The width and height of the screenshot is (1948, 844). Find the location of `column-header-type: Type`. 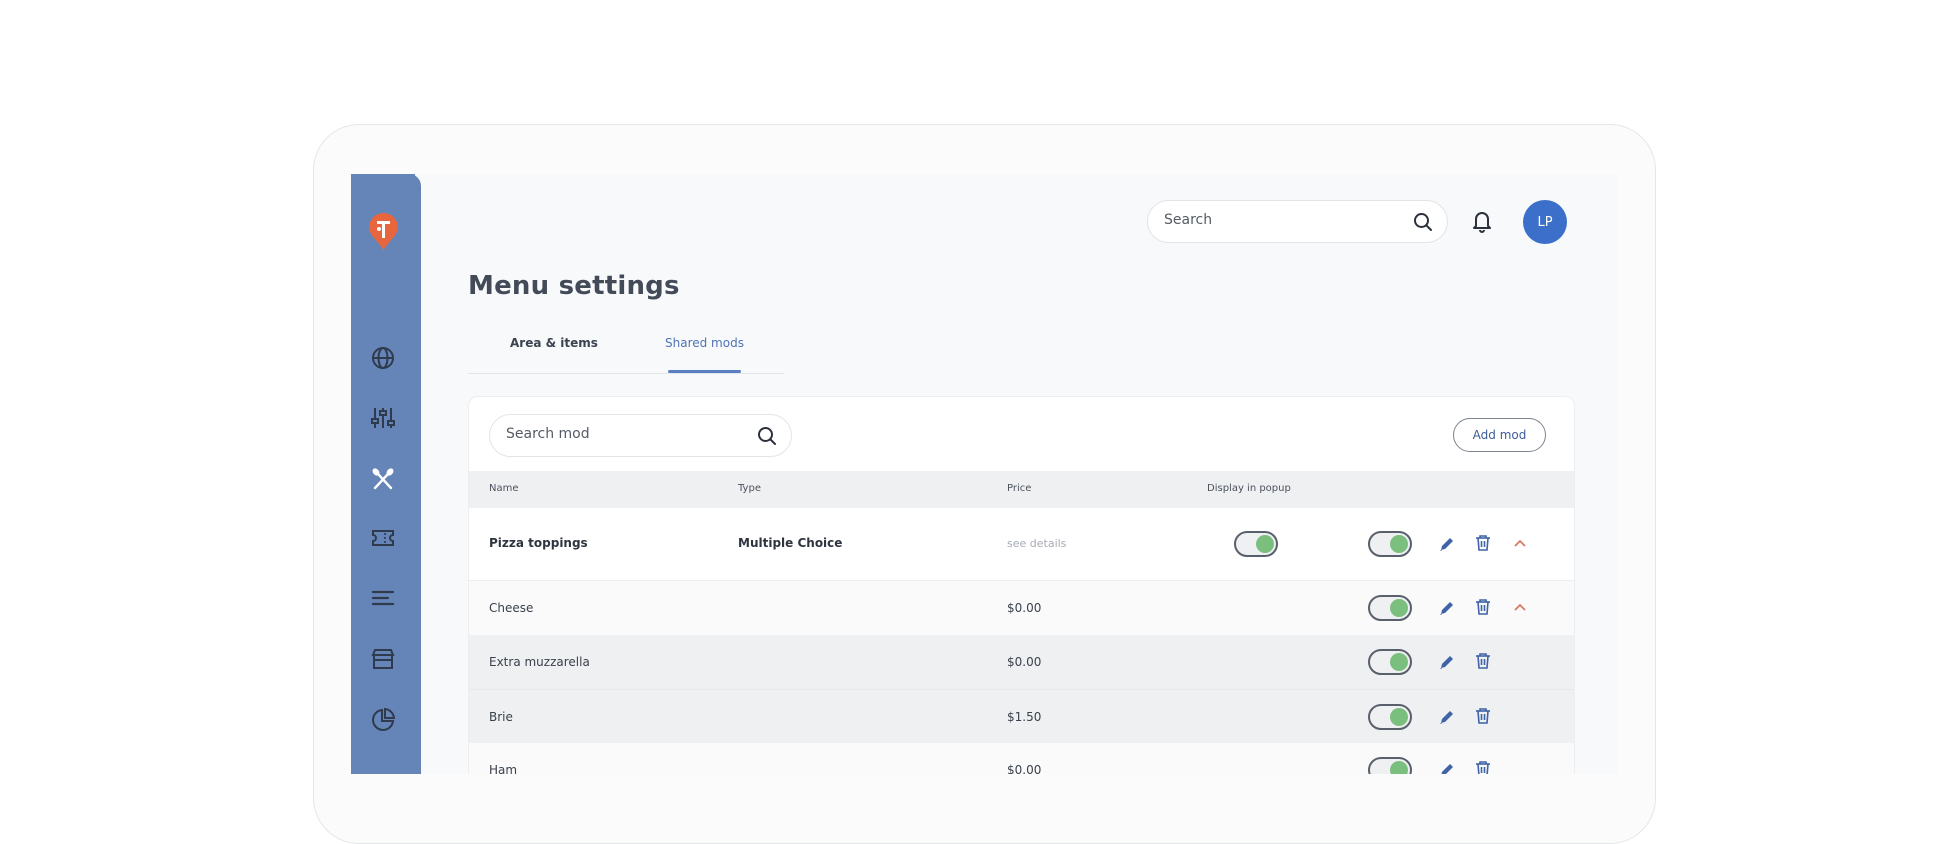

column-header-type: Type is located at coordinates (749, 488).